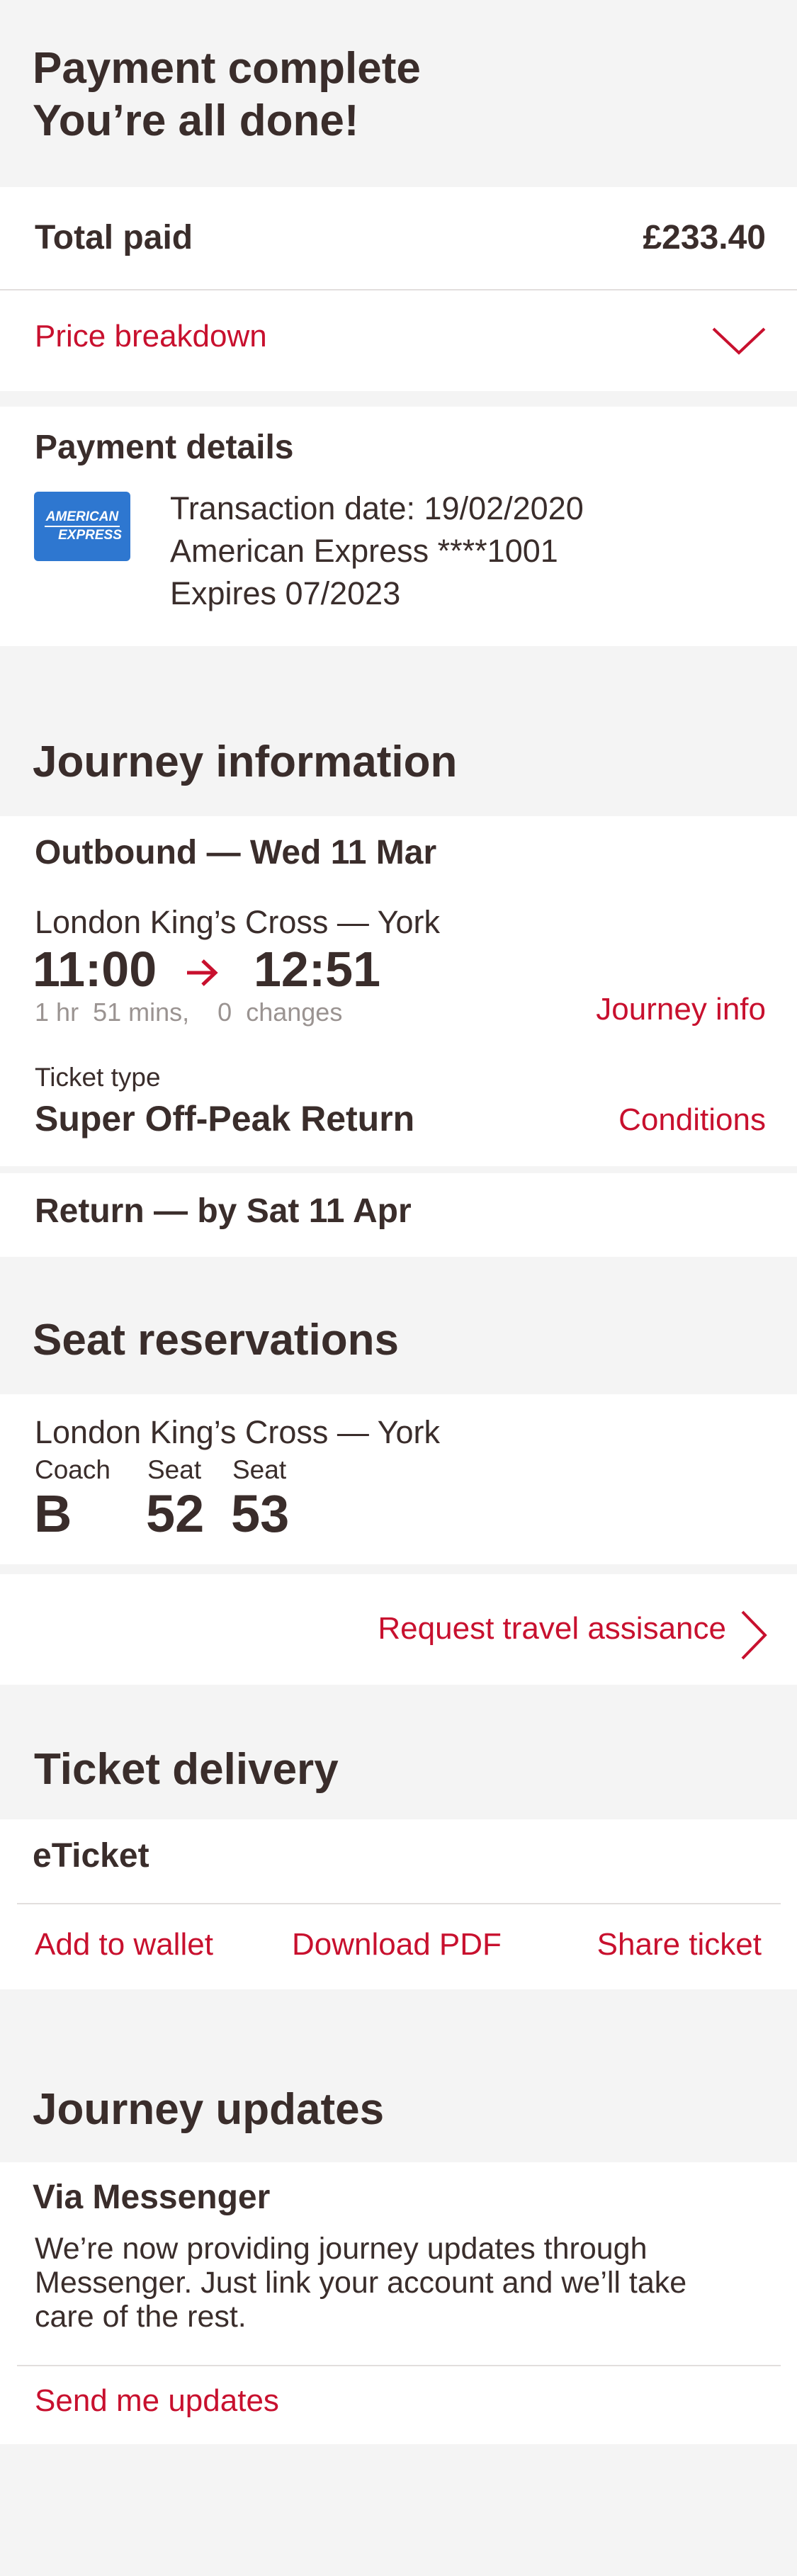  What do you see at coordinates (53, 1513) in the screenshot?
I see `coach-value: B` at bounding box center [53, 1513].